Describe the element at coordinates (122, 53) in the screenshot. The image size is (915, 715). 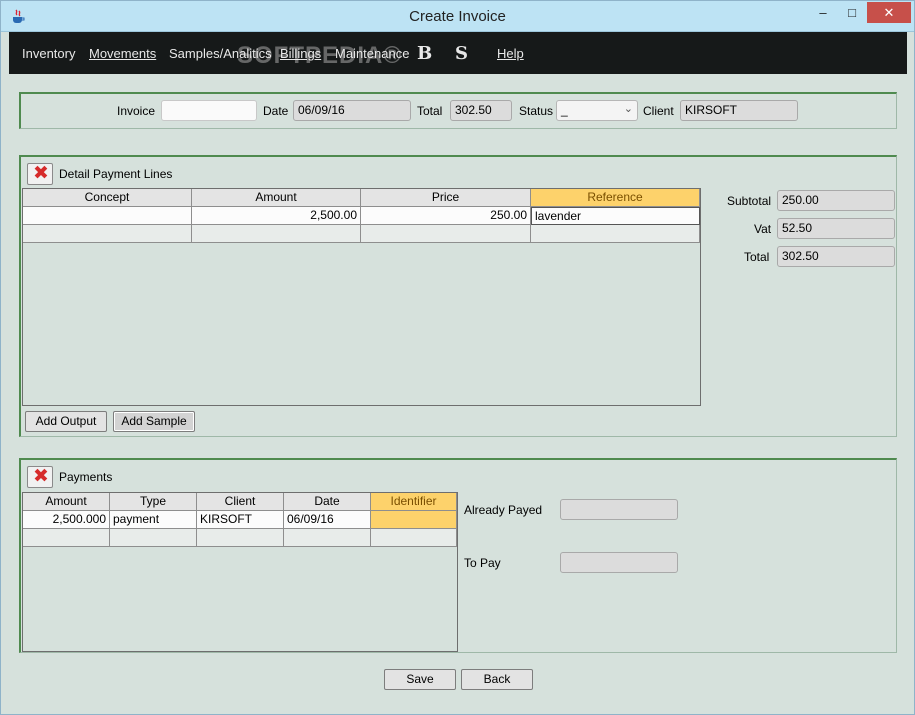
I see `menu-movements: Movements` at that location.